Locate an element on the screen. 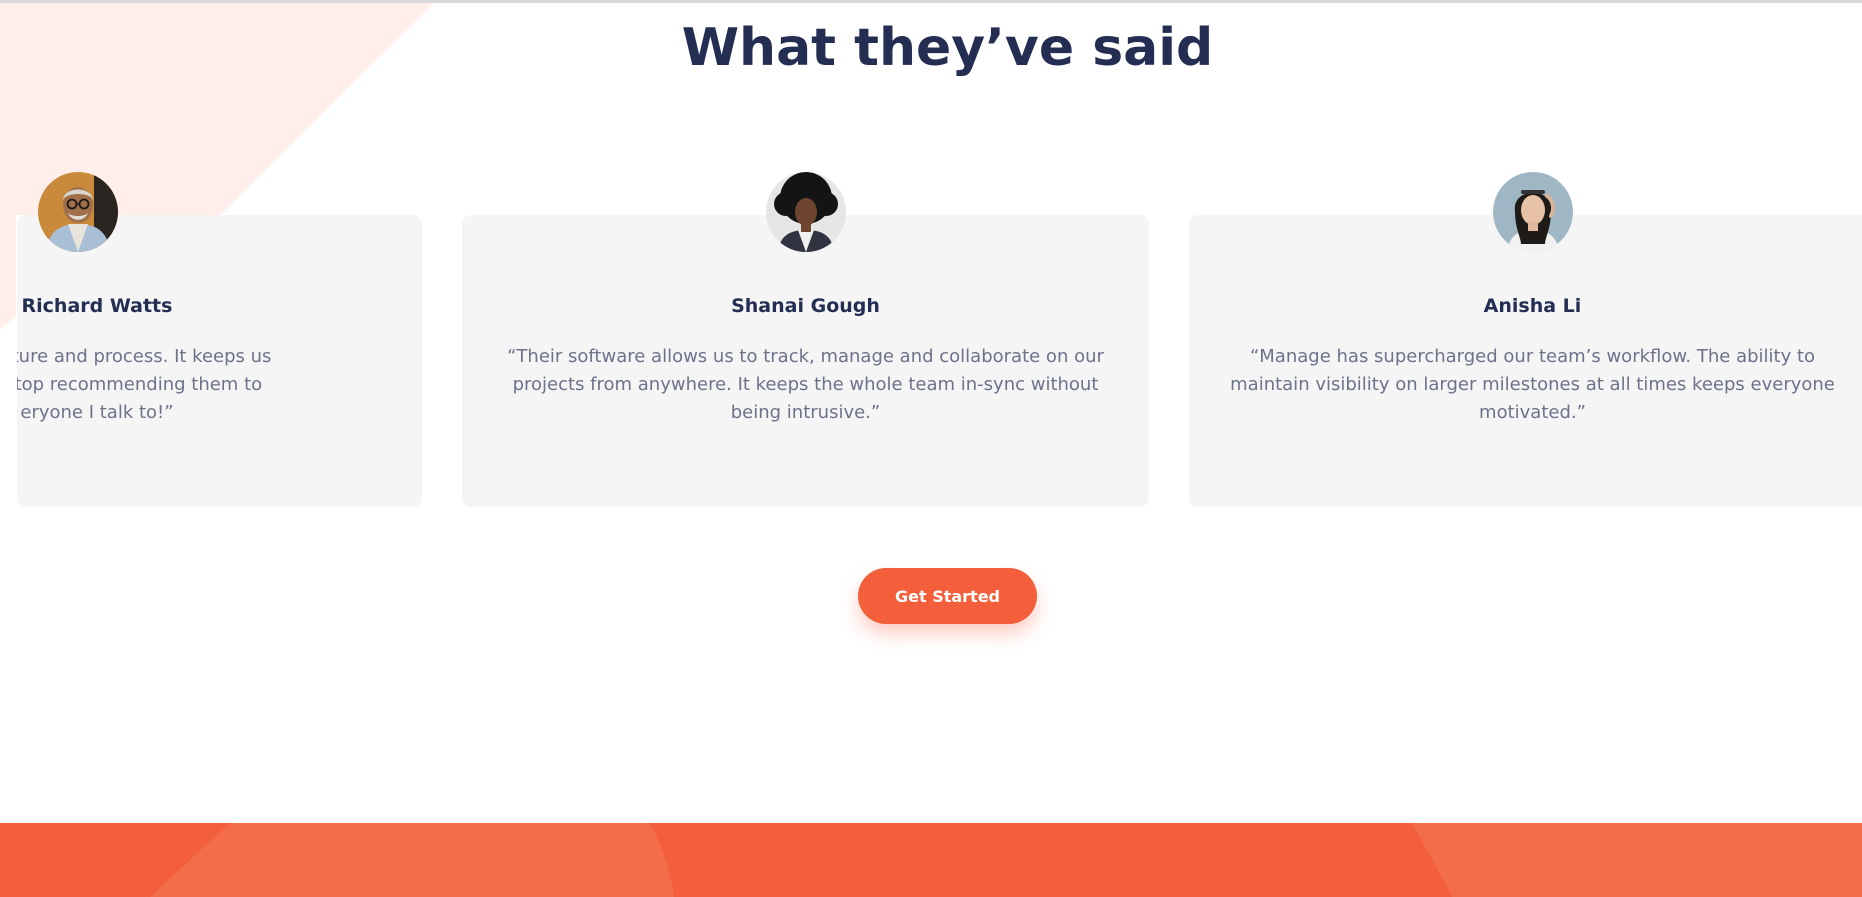 The height and width of the screenshot is (897, 1862). top-divider-line is located at coordinates (931, 1).